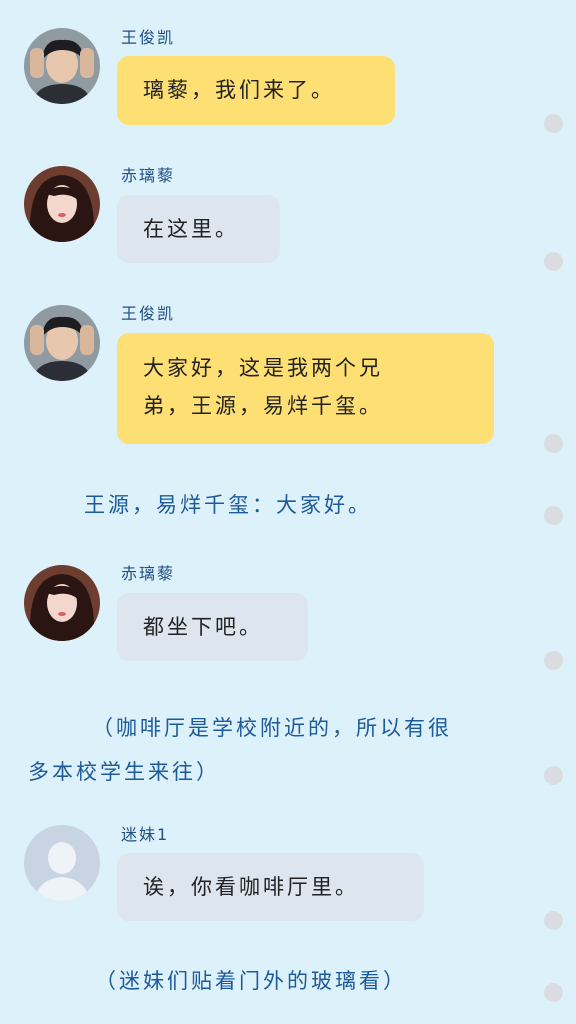  I want to click on narration-line: 多本校学生来往）, so click(124, 772).